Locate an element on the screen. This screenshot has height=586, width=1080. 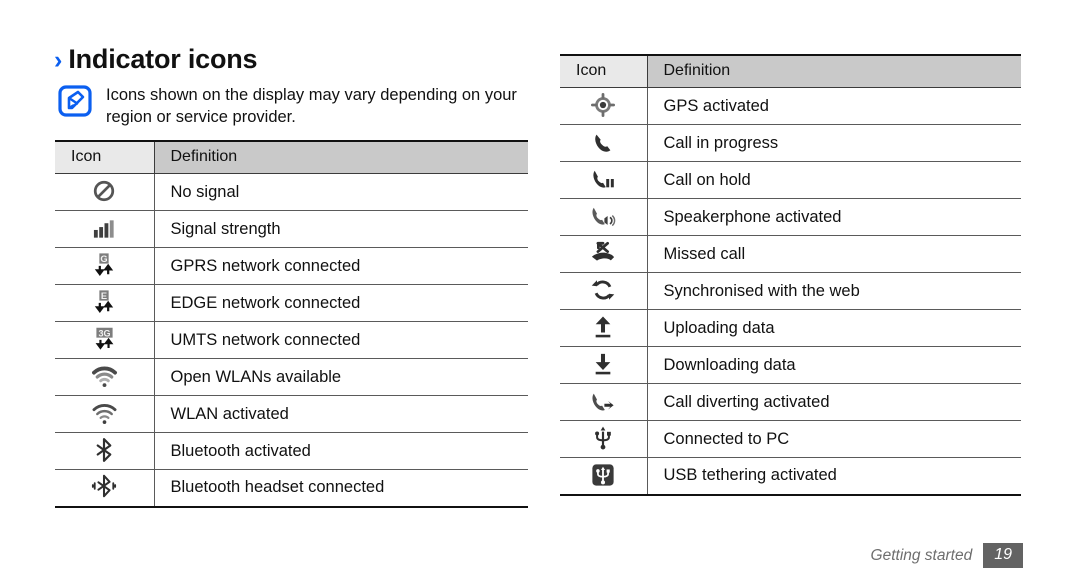
definition-cell: Missed call is located at coordinates (833, 254).